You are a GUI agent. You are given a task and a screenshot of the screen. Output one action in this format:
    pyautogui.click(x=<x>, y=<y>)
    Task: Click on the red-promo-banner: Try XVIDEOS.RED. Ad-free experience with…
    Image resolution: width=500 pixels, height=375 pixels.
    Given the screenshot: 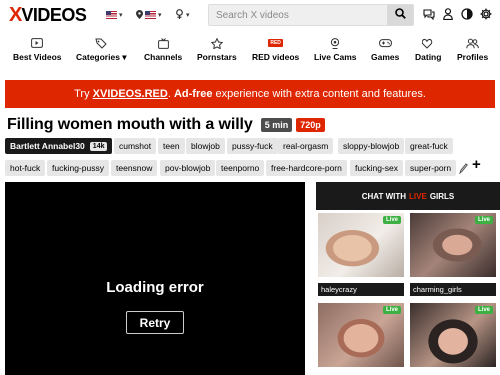 What is the action you would take?
    pyautogui.click(x=250, y=94)
    